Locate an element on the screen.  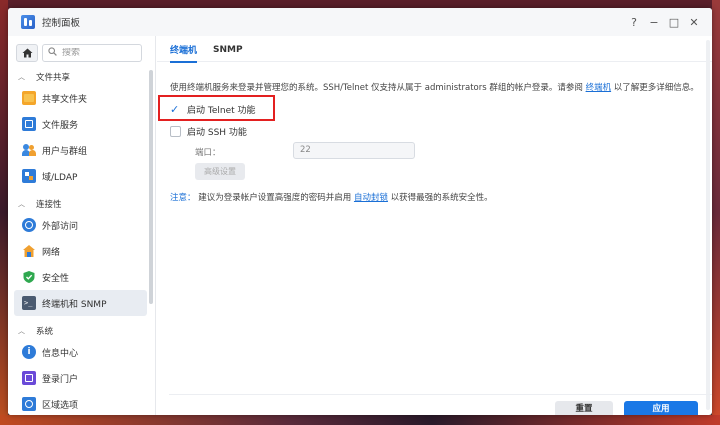
help-button: ? is located at coordinates (634, 22).